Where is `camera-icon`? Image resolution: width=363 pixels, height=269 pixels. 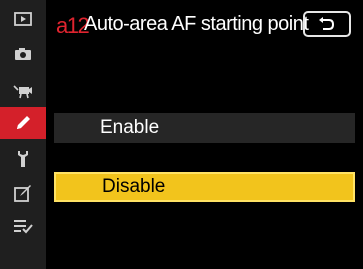
camera-icon is located at coordinates (23, 54).